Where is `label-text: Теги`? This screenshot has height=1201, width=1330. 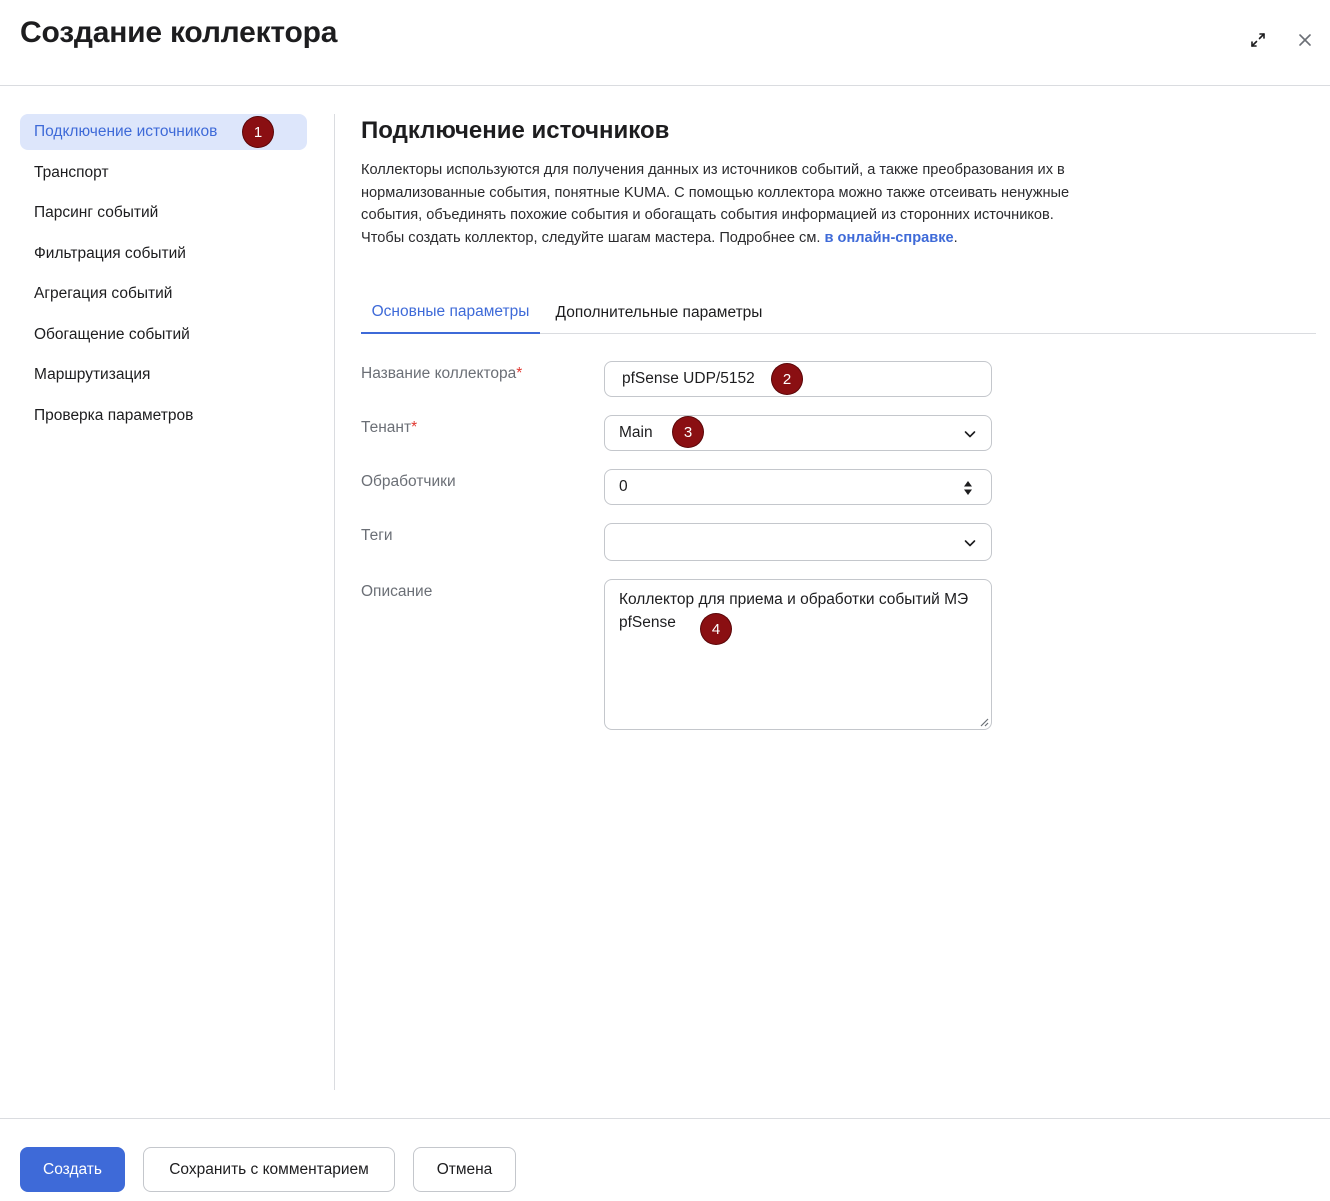
label-text: Теги is located at coordinates (377, 535).